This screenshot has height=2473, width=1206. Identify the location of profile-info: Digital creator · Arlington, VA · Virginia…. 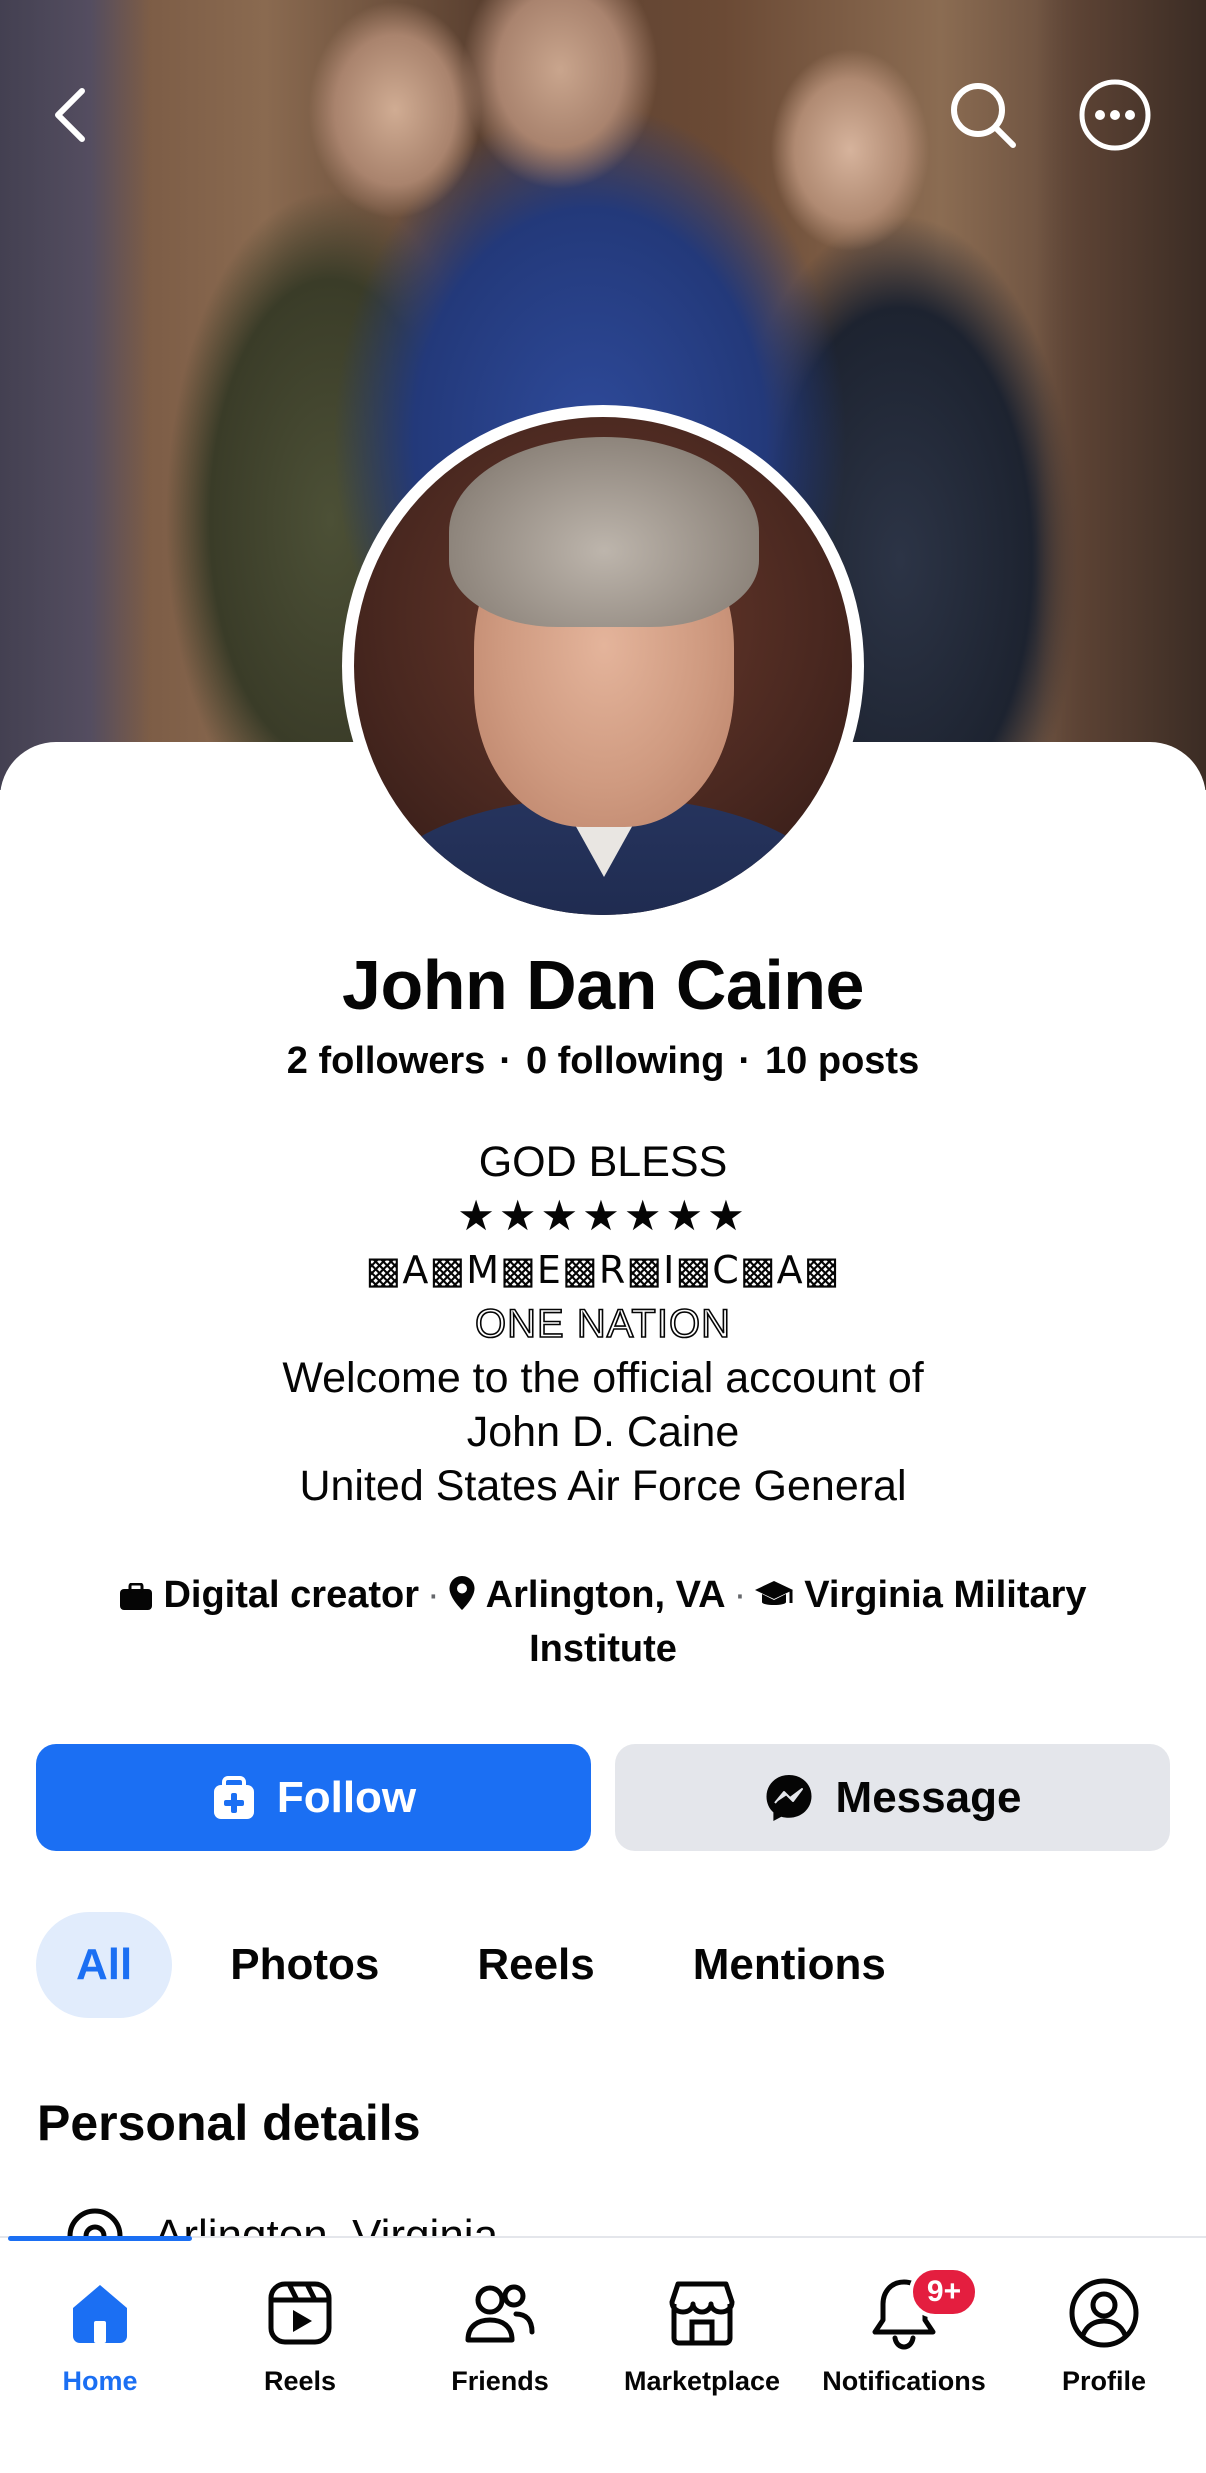
(603, 1622).